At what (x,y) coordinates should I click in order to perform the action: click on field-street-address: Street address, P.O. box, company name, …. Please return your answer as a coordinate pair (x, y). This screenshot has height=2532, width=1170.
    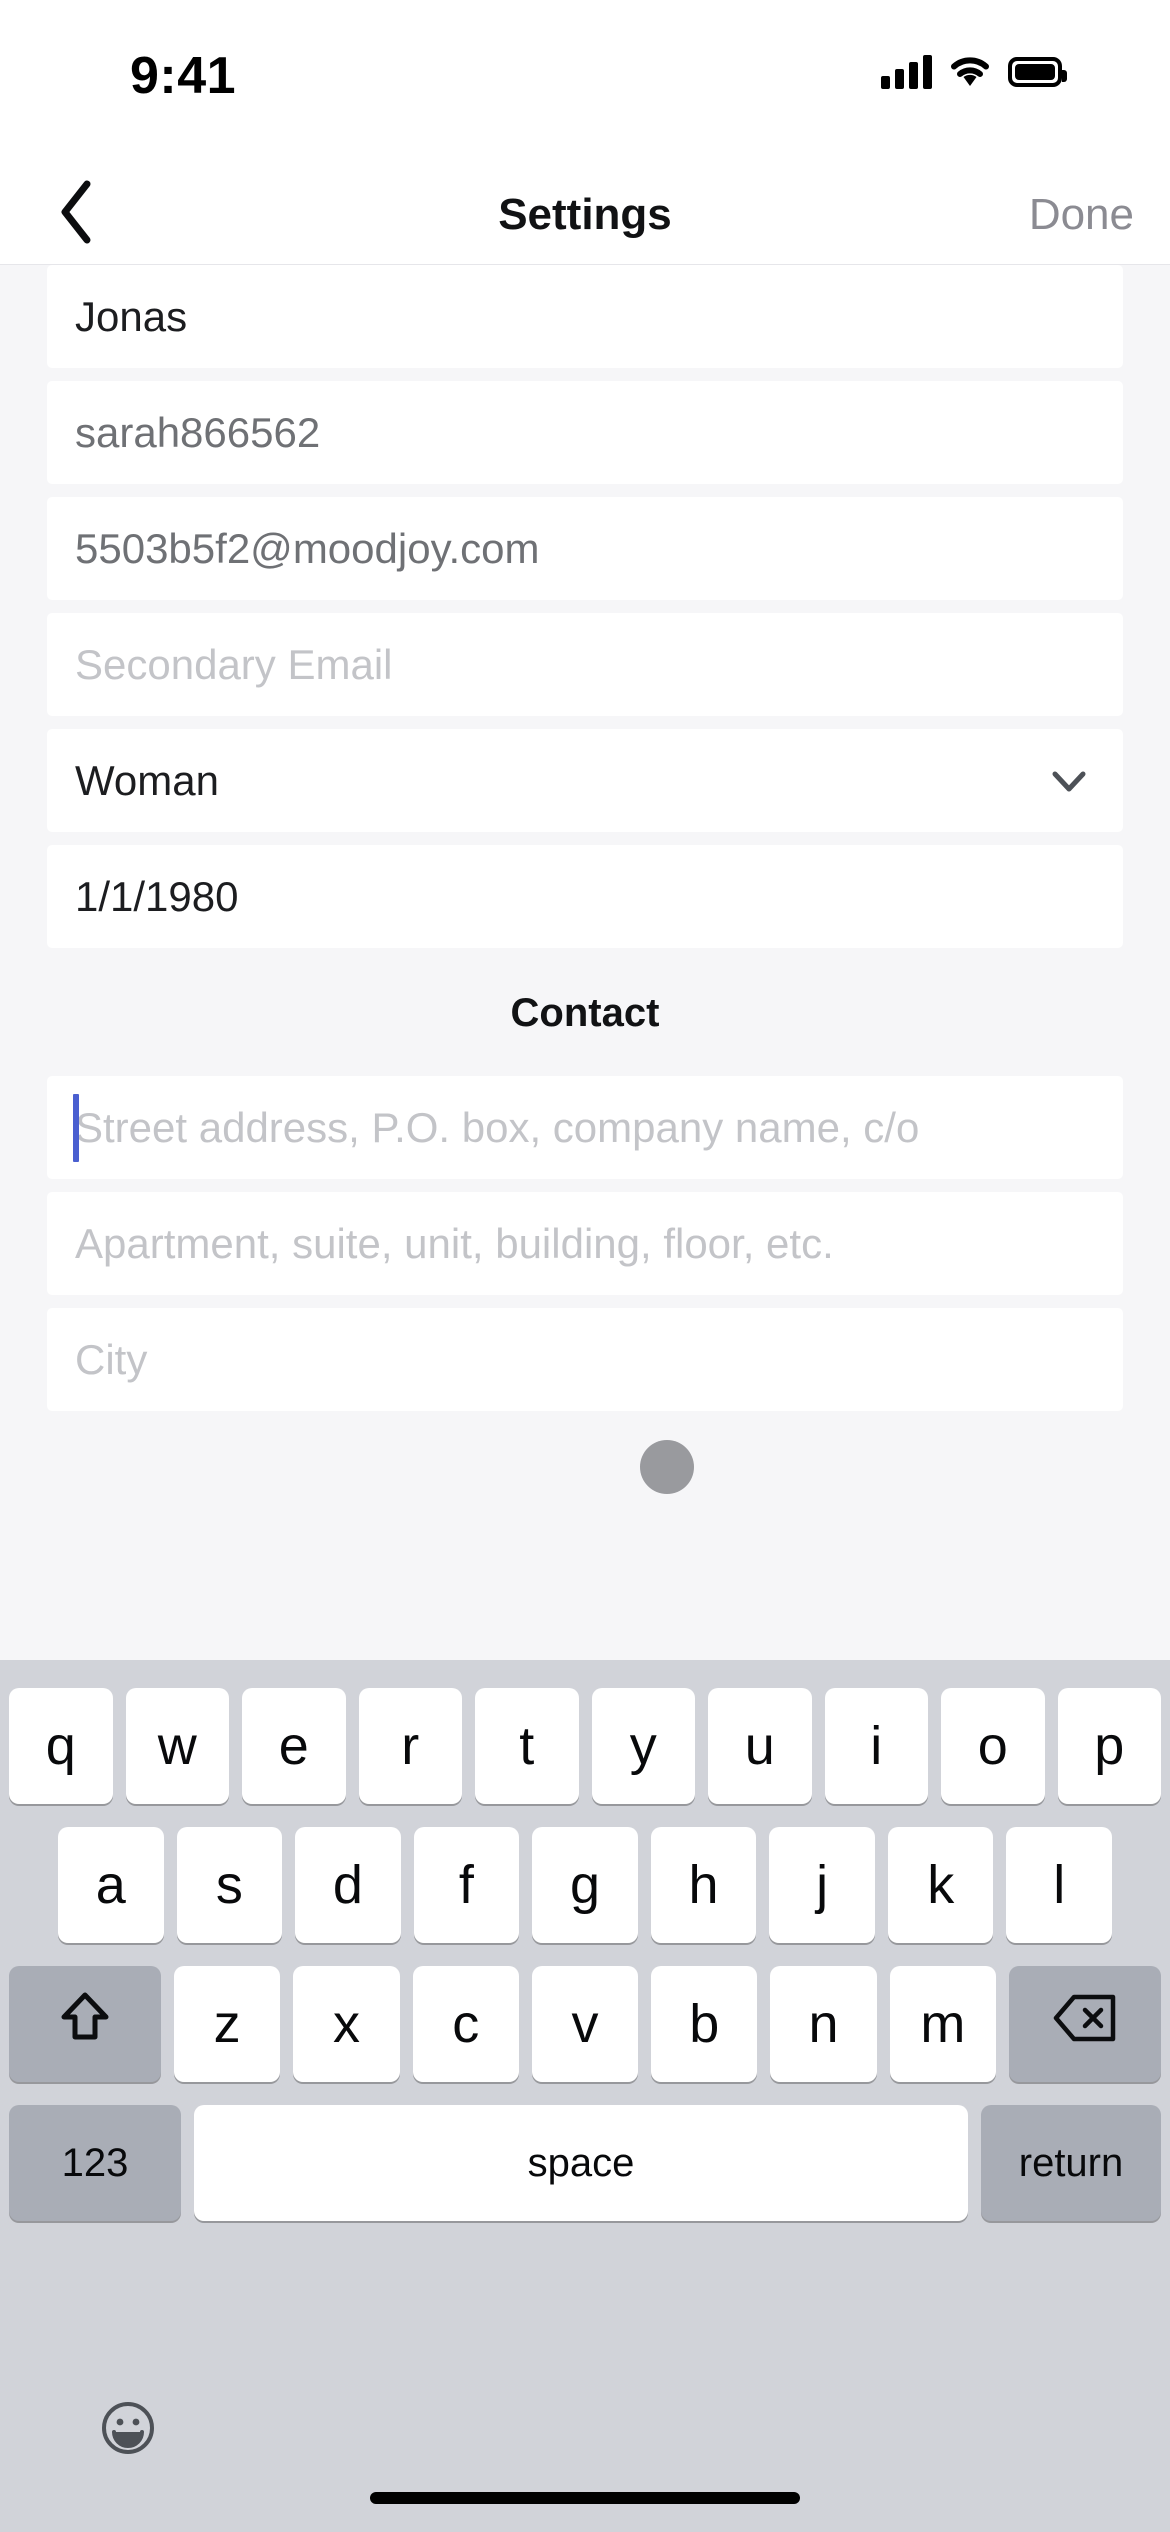
    Looking at the image, I should click on (585, 1127).